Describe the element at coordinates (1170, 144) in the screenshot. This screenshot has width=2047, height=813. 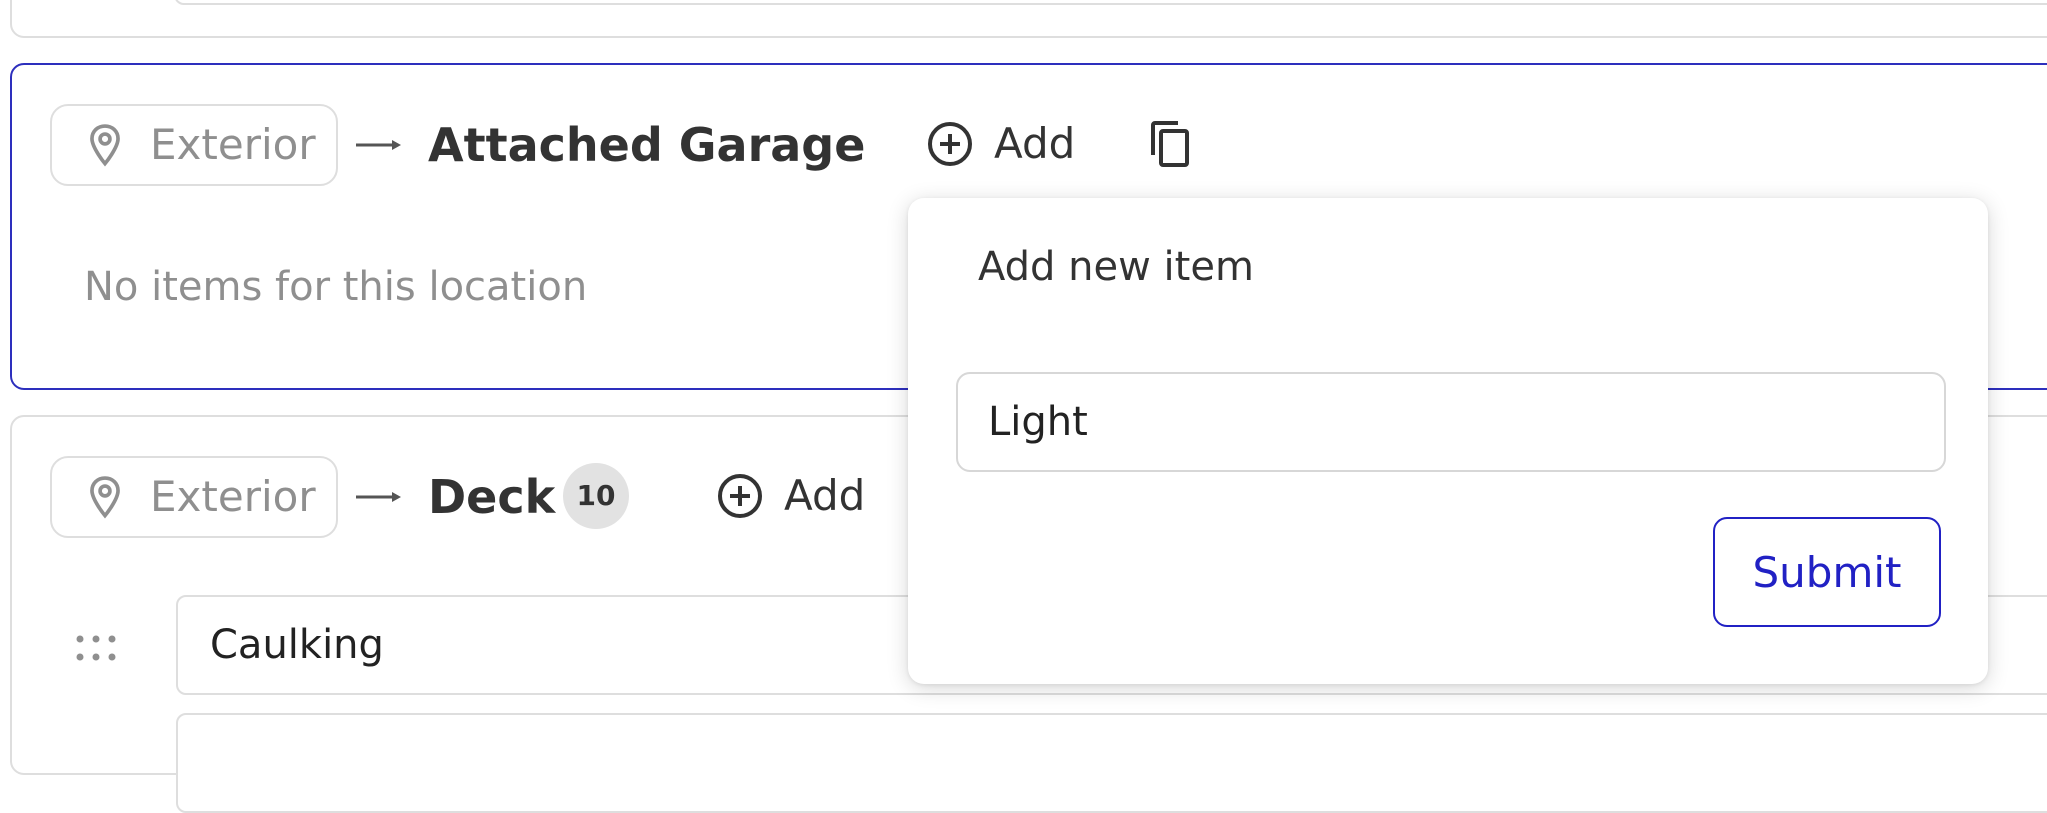
I see `copy-icon` at that location.